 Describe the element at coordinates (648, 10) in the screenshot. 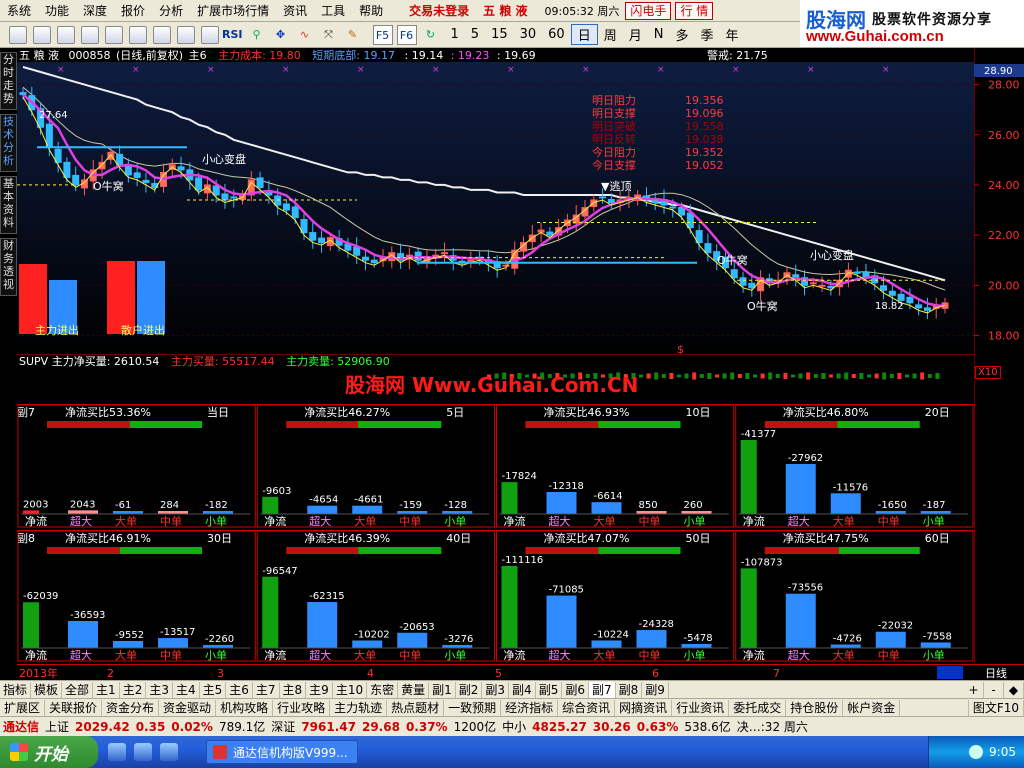

I see `flash-trade-button: 闪电手` at that location.